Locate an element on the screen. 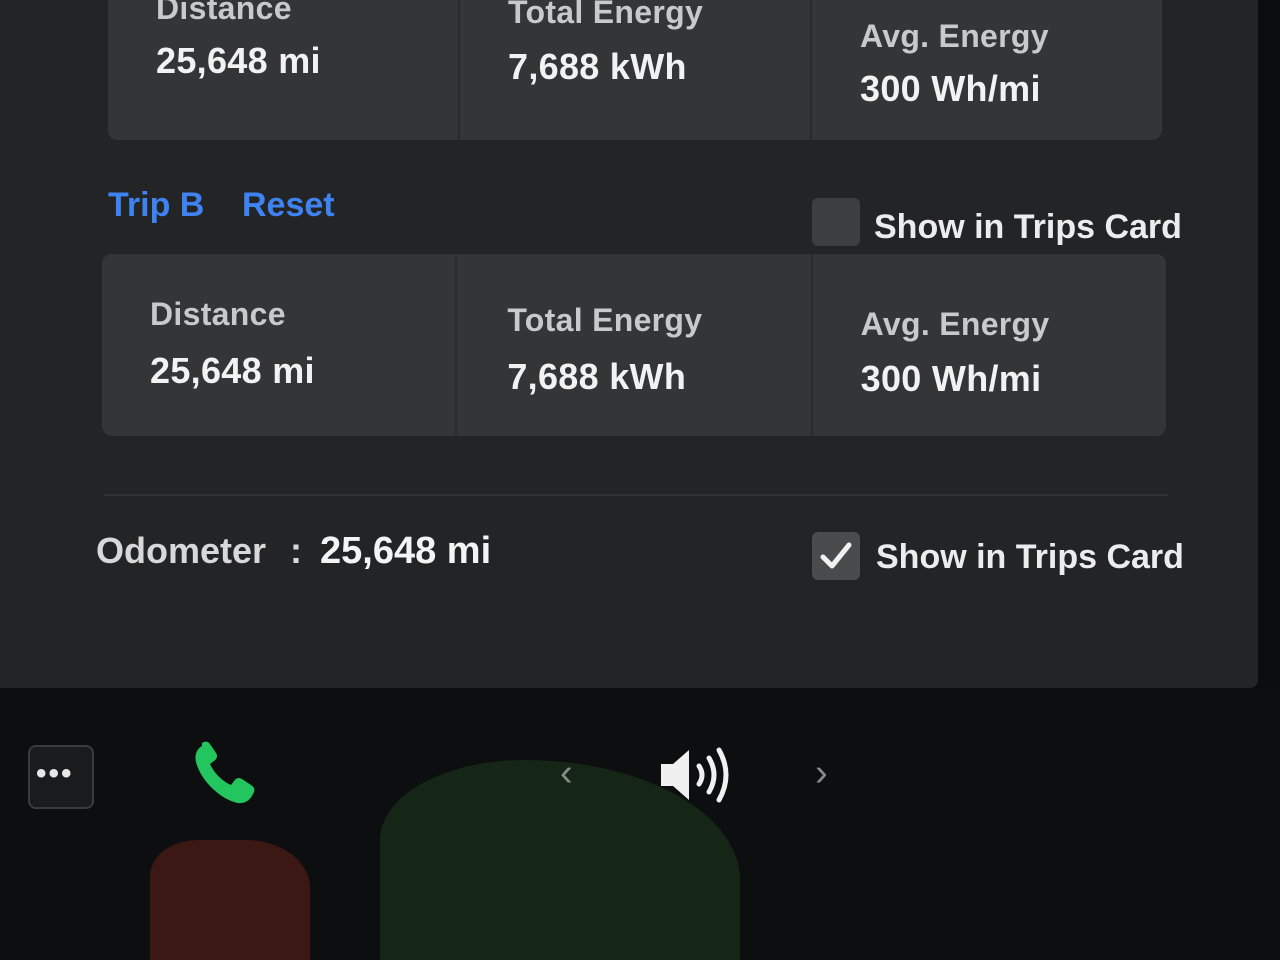 This screenshot has width=1280, height=960. trip-a-distance-value: 25,648 mi is located at coordinates (238, 60).